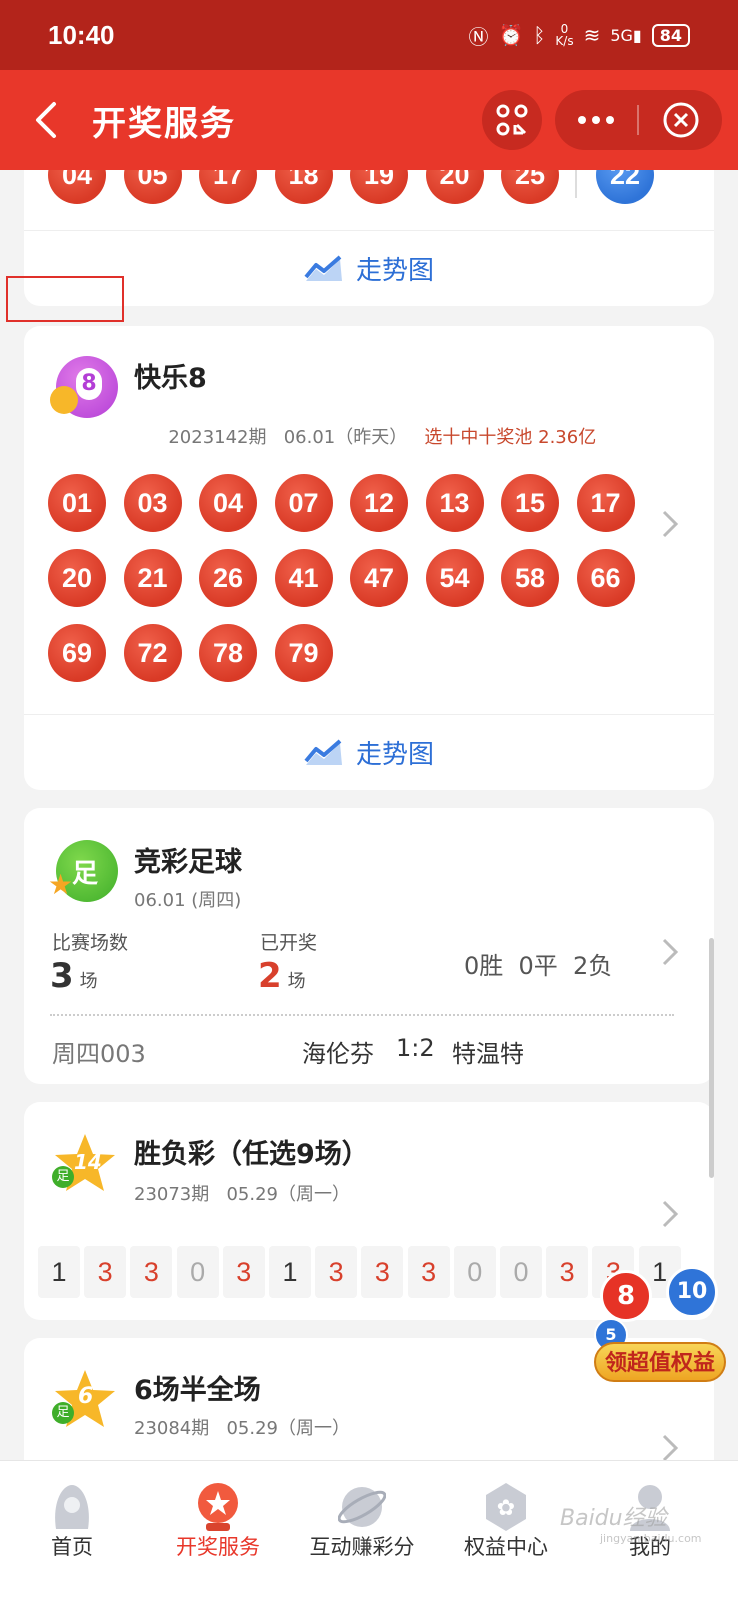 This screenshot has width=738, height=1600. What do you see at coordinates (228, 578) in the screenshot?
I see `red-ball: 26` at bounding box center [228, 578].